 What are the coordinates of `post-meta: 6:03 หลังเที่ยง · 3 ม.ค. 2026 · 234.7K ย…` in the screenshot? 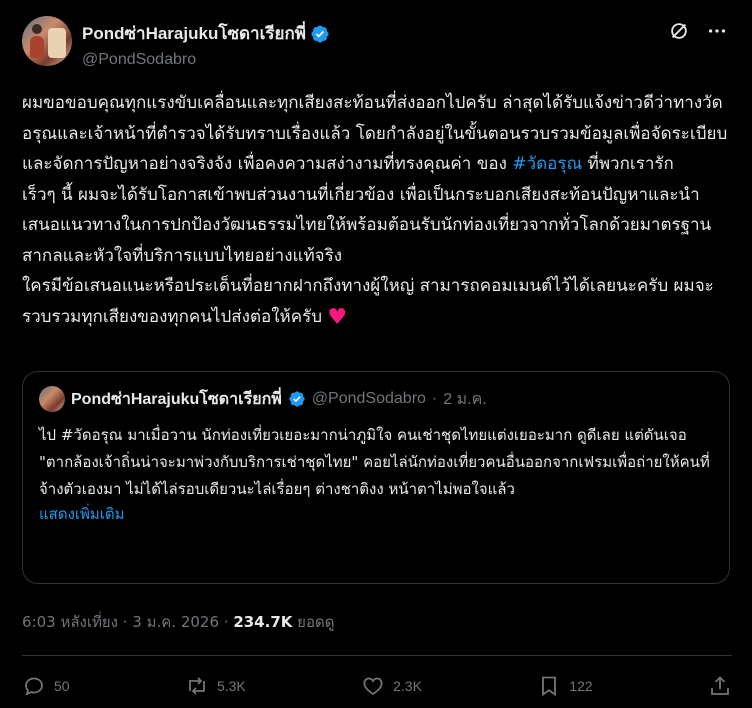 It's located at (178, 622).